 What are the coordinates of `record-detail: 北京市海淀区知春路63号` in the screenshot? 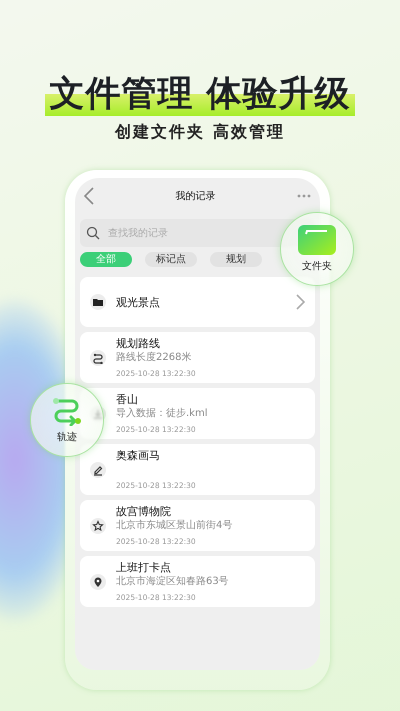 It's located at (173, 582).